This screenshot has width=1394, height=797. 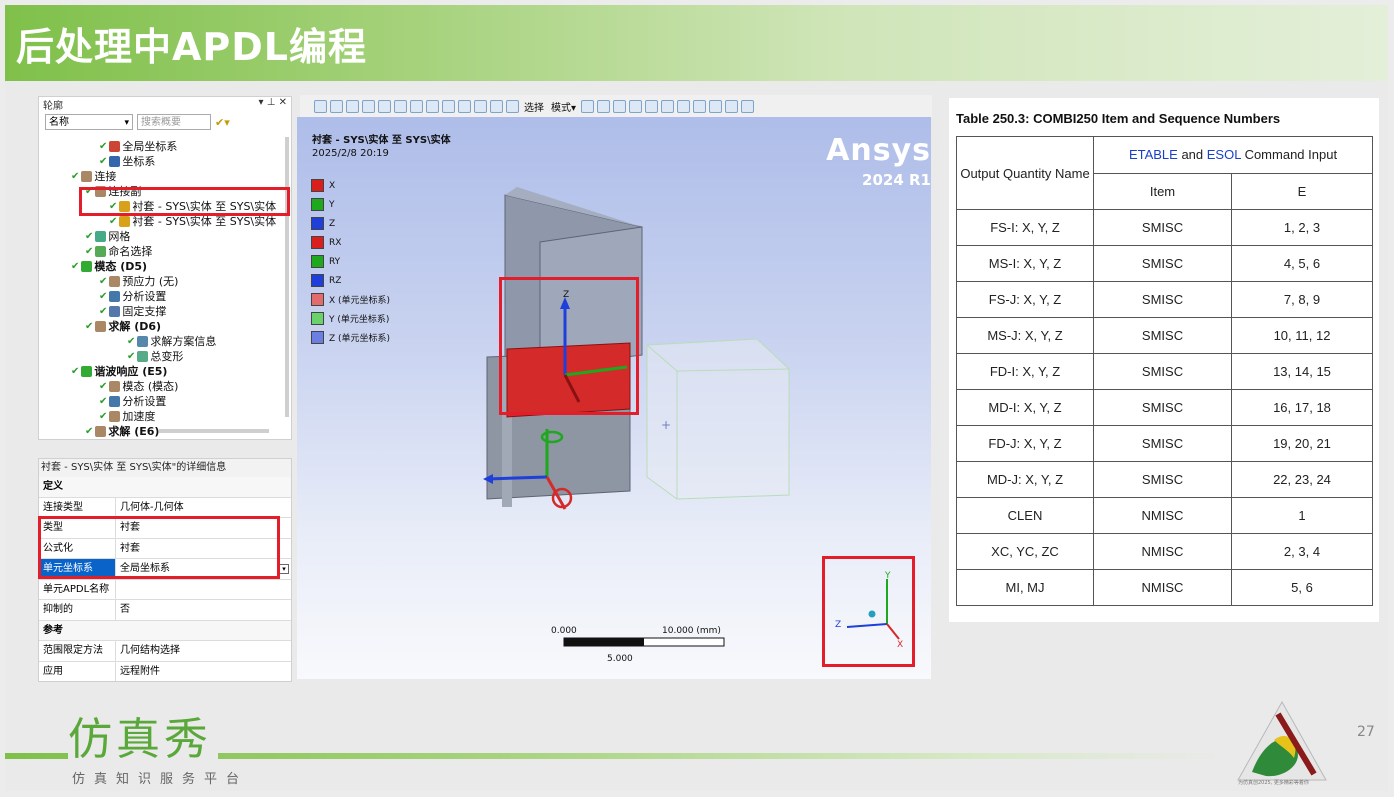 I want to click on tree-item: ✔ 连接, so click(x=93, y=176).